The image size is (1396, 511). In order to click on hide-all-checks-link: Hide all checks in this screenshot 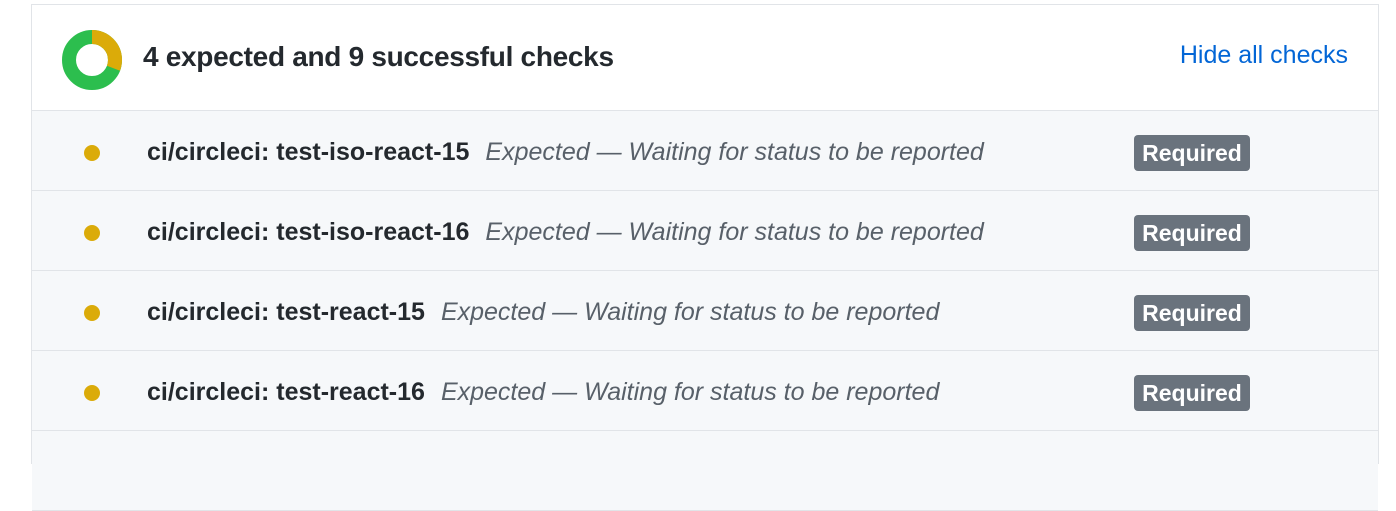, I will do `click(1264, 55)`.